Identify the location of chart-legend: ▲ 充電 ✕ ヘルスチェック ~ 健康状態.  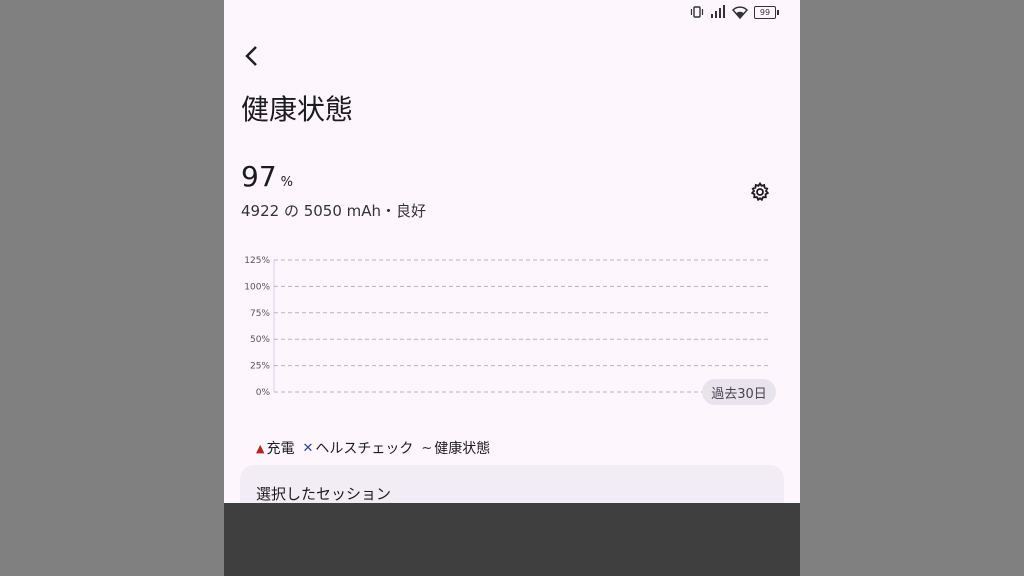
(373, 448).